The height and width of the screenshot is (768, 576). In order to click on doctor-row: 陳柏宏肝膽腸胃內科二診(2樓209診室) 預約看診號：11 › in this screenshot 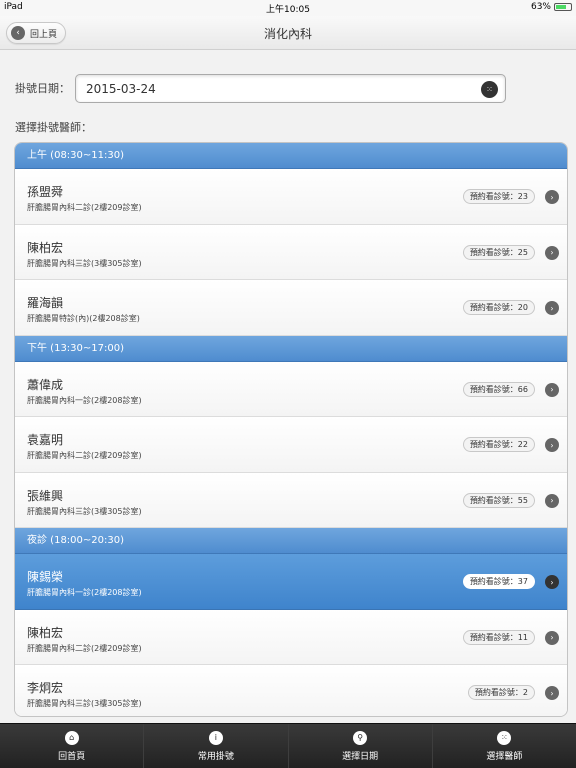, I will do `click(291, 637)`.